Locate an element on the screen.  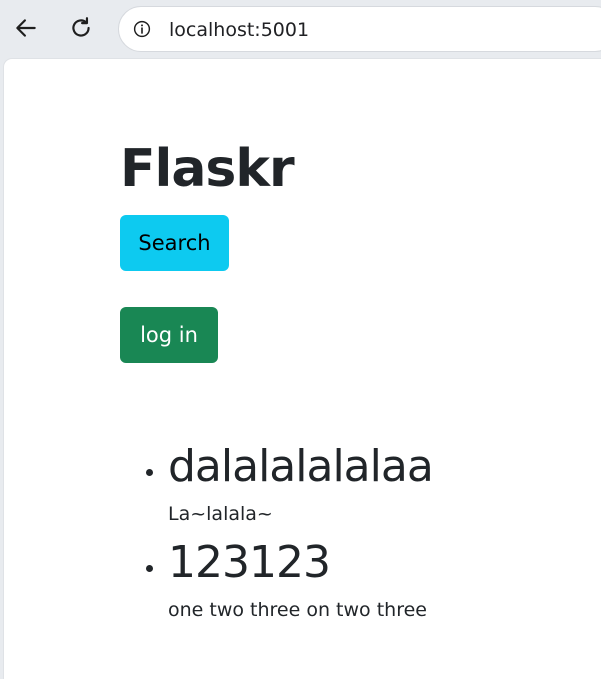
post-title: dalalalalalaa is located at coordinates (301, 466).